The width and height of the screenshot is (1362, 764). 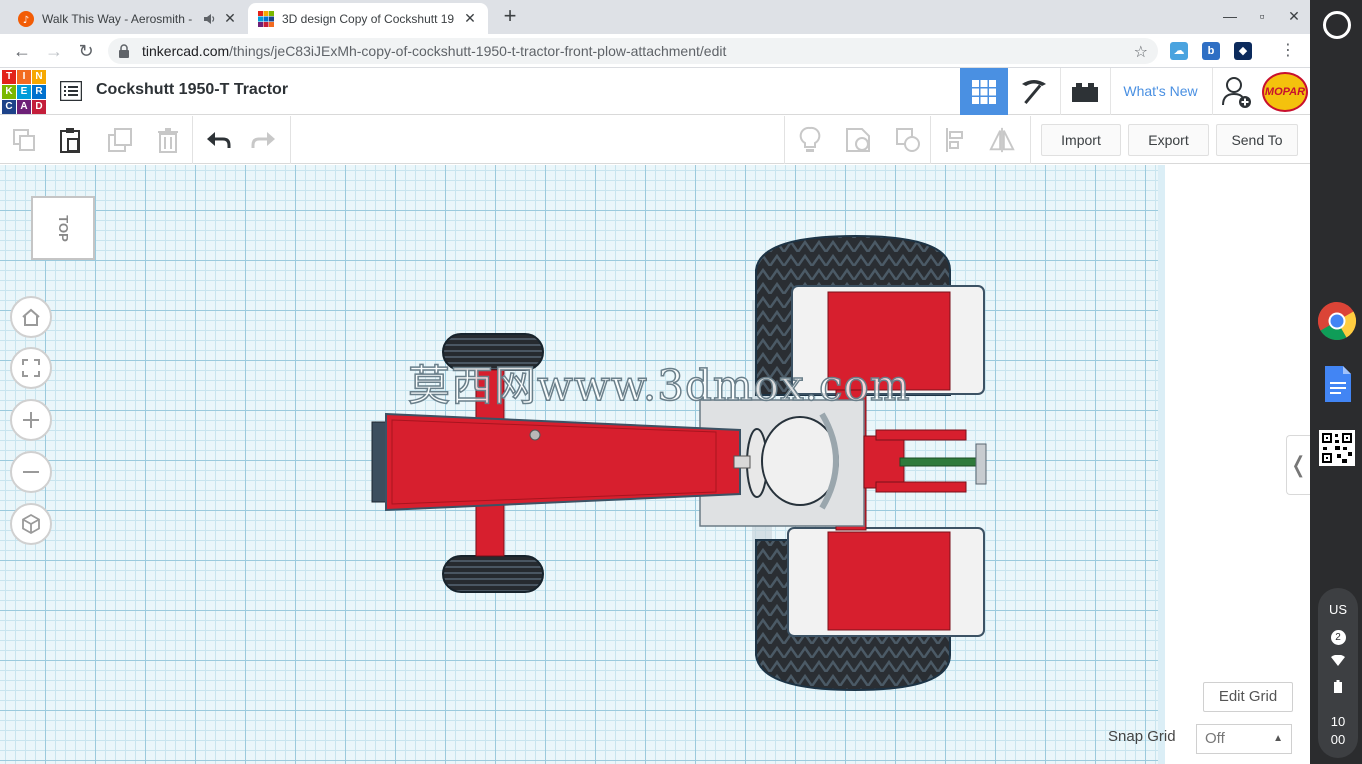 What do you see at coordinates (1337, 448) in the screenshot?
I see `qr-code-app-icon` at bounding box center [1337, 448].